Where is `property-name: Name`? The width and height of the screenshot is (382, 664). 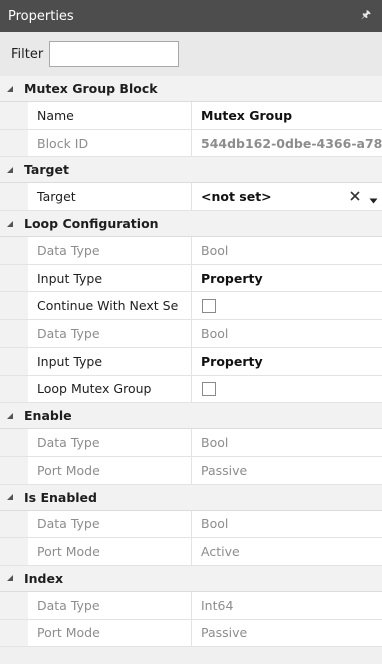 property-name: Name is located at coordinates (110, 115).